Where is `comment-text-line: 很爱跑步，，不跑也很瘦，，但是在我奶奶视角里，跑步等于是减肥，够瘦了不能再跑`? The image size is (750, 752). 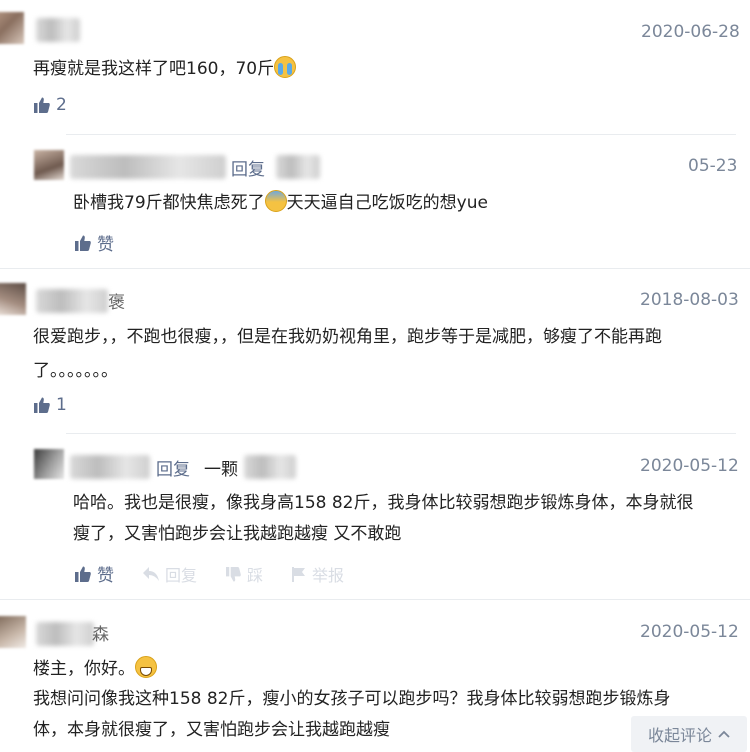 comment-text-line: 很爱跑步，，不跑也很瘦，，但是在我奶奶视角里，跑步等于是减肥，够瘦了不能再跑 is located at coordinates (347, 337).